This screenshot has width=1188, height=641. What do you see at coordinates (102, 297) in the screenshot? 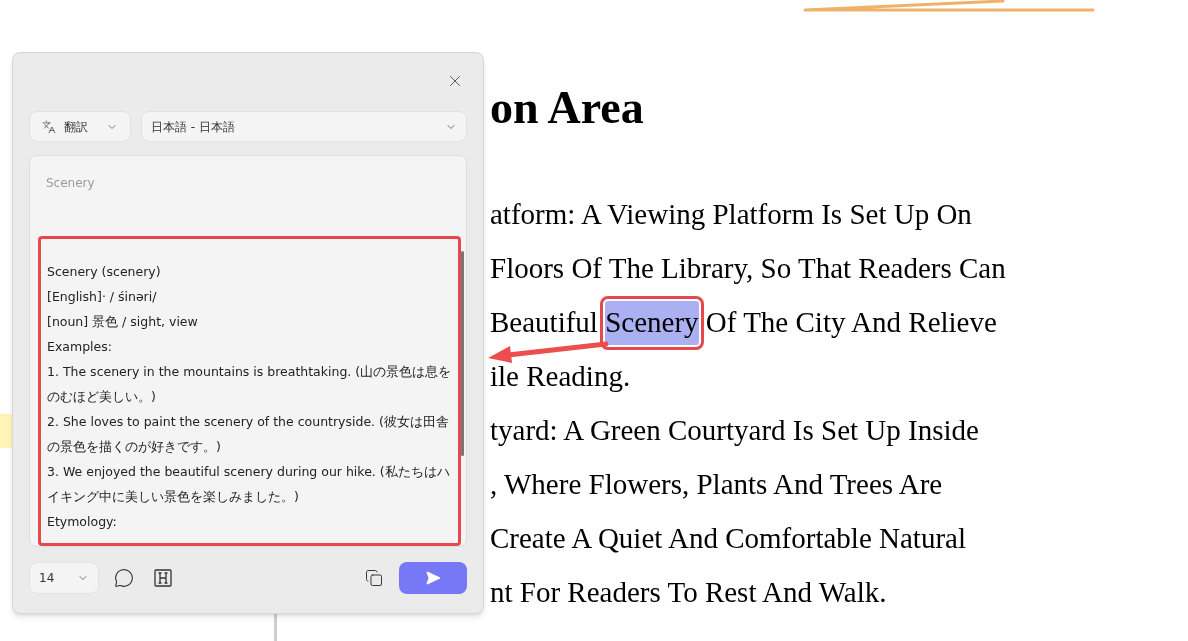
I see `result-line: [English]· / śinəri/` at bounding box center [102, 297].